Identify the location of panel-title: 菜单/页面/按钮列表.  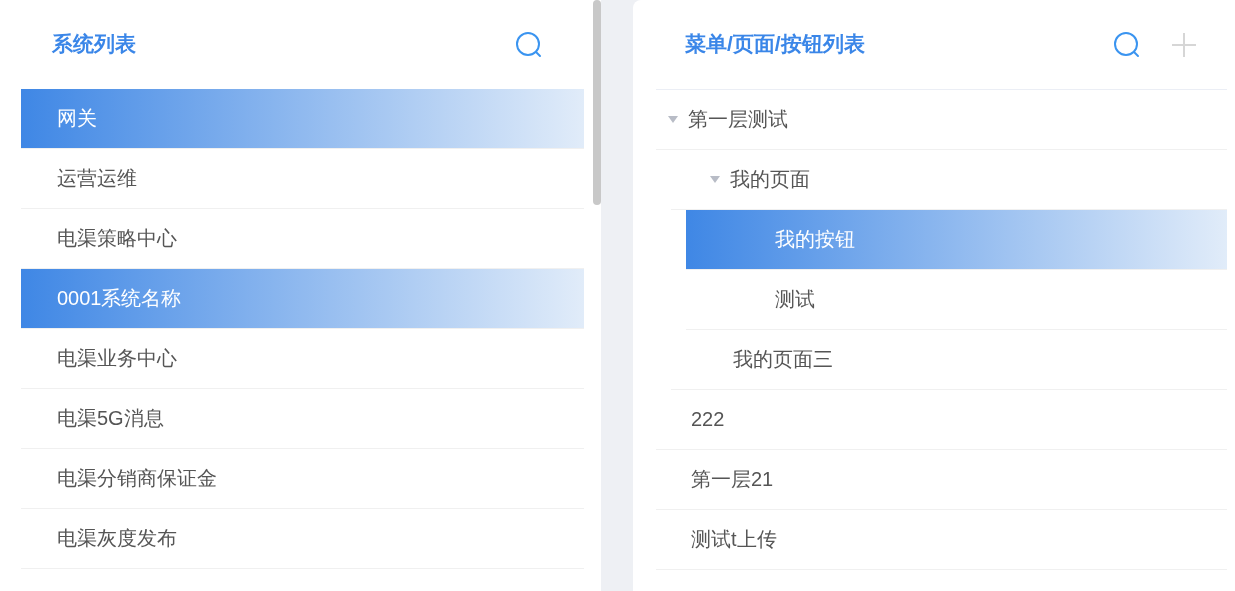
(775, 43).